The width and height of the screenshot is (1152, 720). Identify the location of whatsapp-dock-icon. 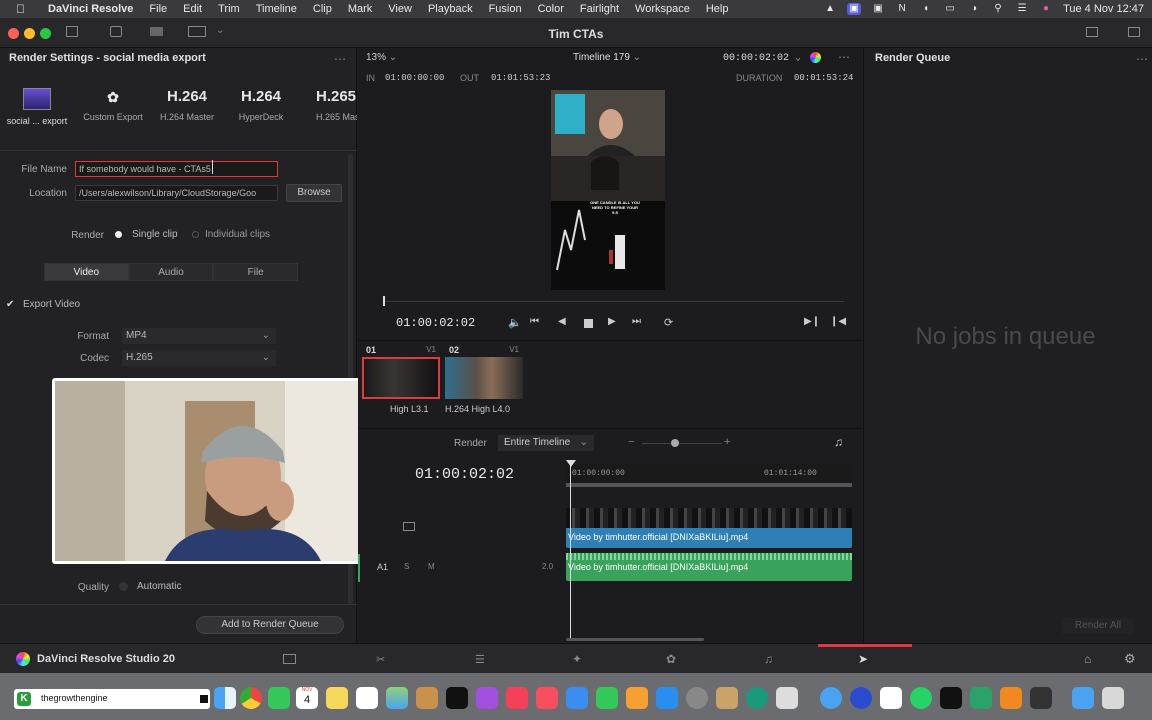
(921, 698).